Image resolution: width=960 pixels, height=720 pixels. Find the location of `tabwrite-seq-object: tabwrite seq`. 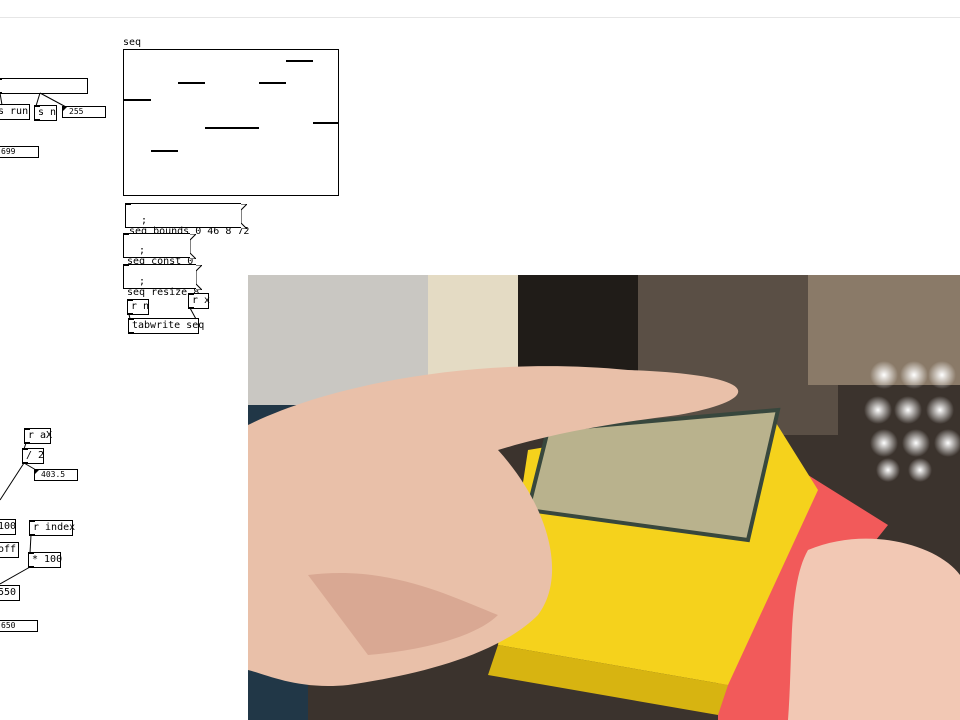

tabwrite-seq-object: tabwrite seq is located at coordinates (166, 326).